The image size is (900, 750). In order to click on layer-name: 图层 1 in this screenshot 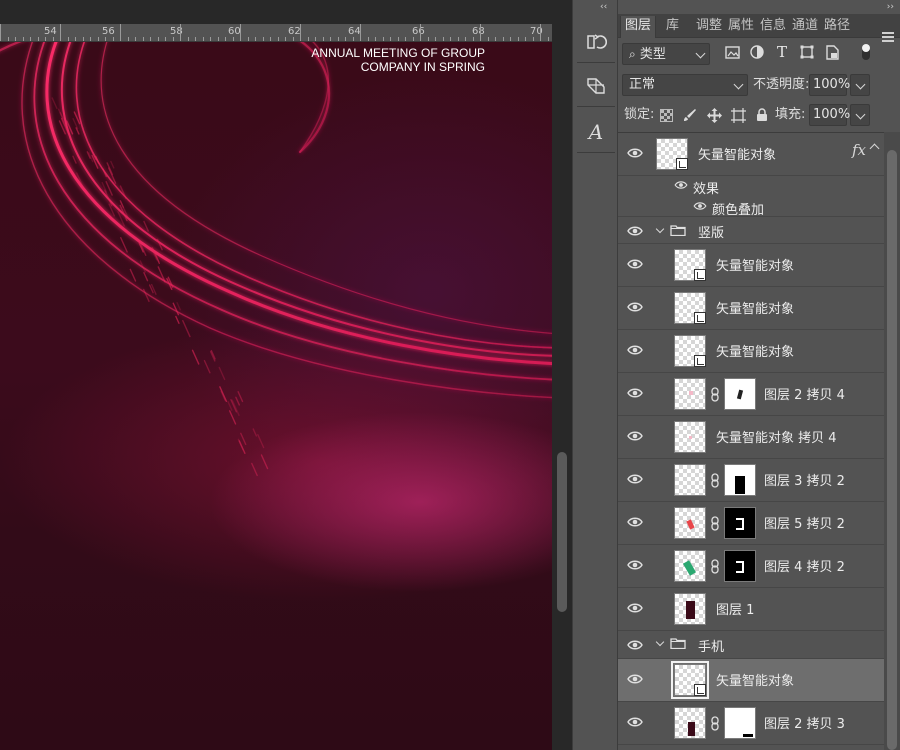, I will do `click(735, 610)`.